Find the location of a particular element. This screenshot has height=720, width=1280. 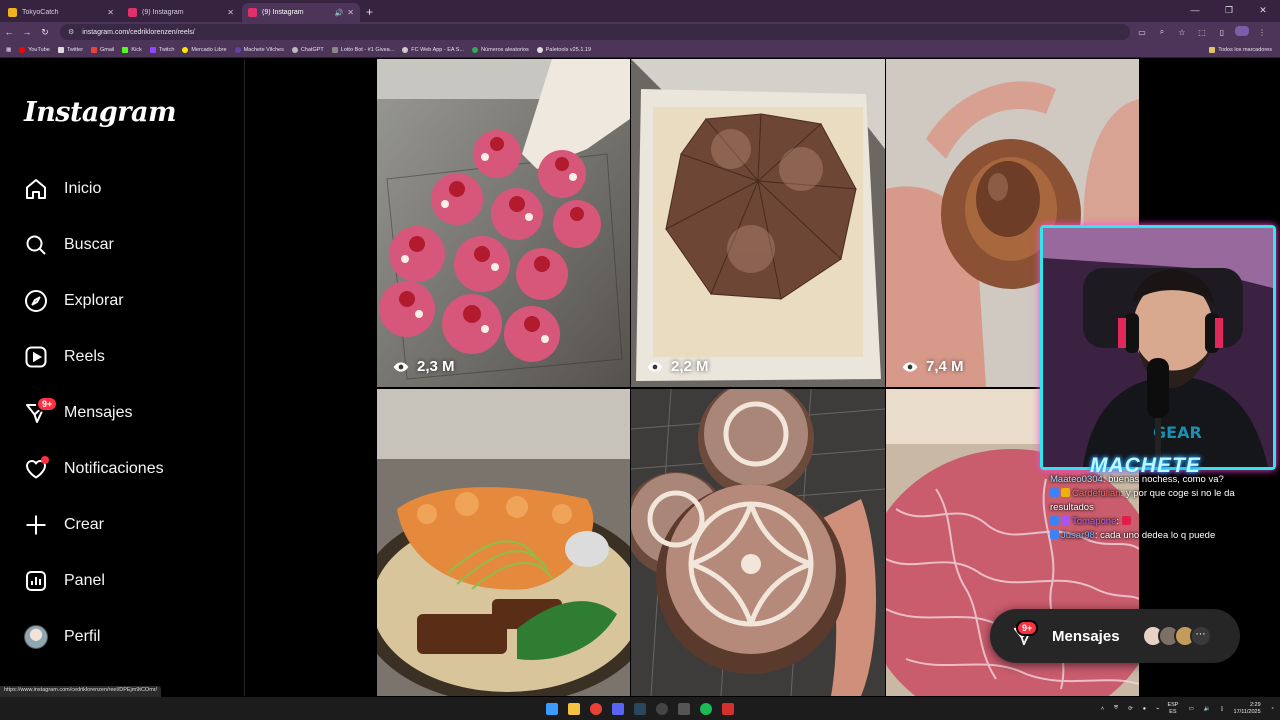

tab-audio-icon: 🔊 is located at coordinates (339, 13).